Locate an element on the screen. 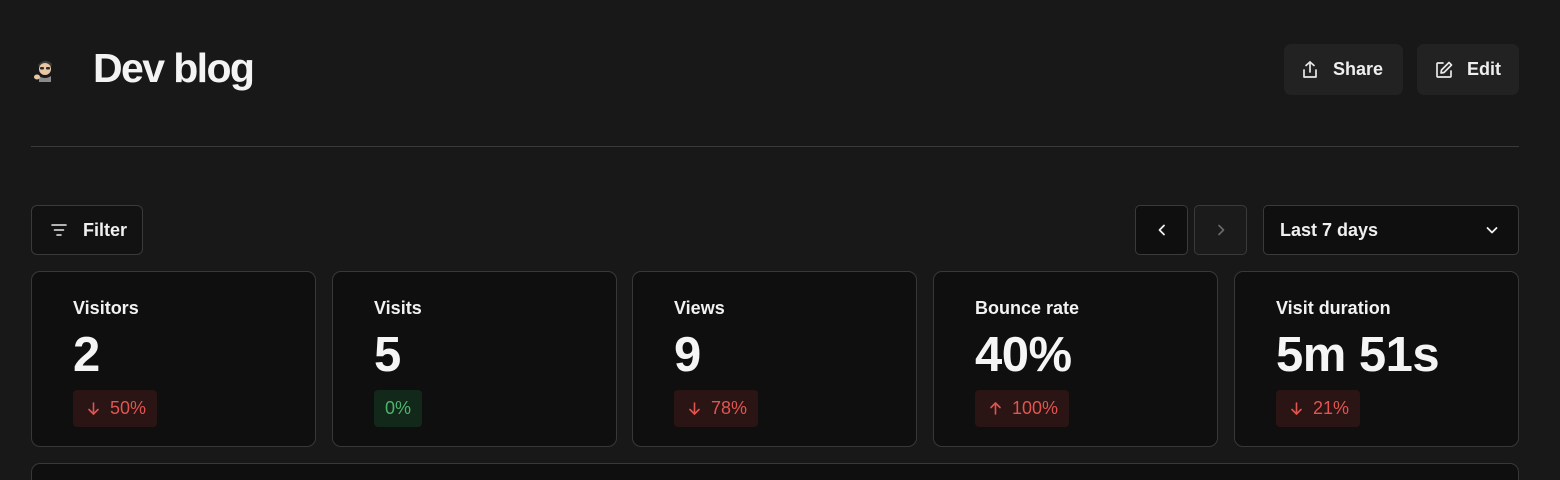  stat-card-views: Views 9 78% is located at coordinates (774, 359).